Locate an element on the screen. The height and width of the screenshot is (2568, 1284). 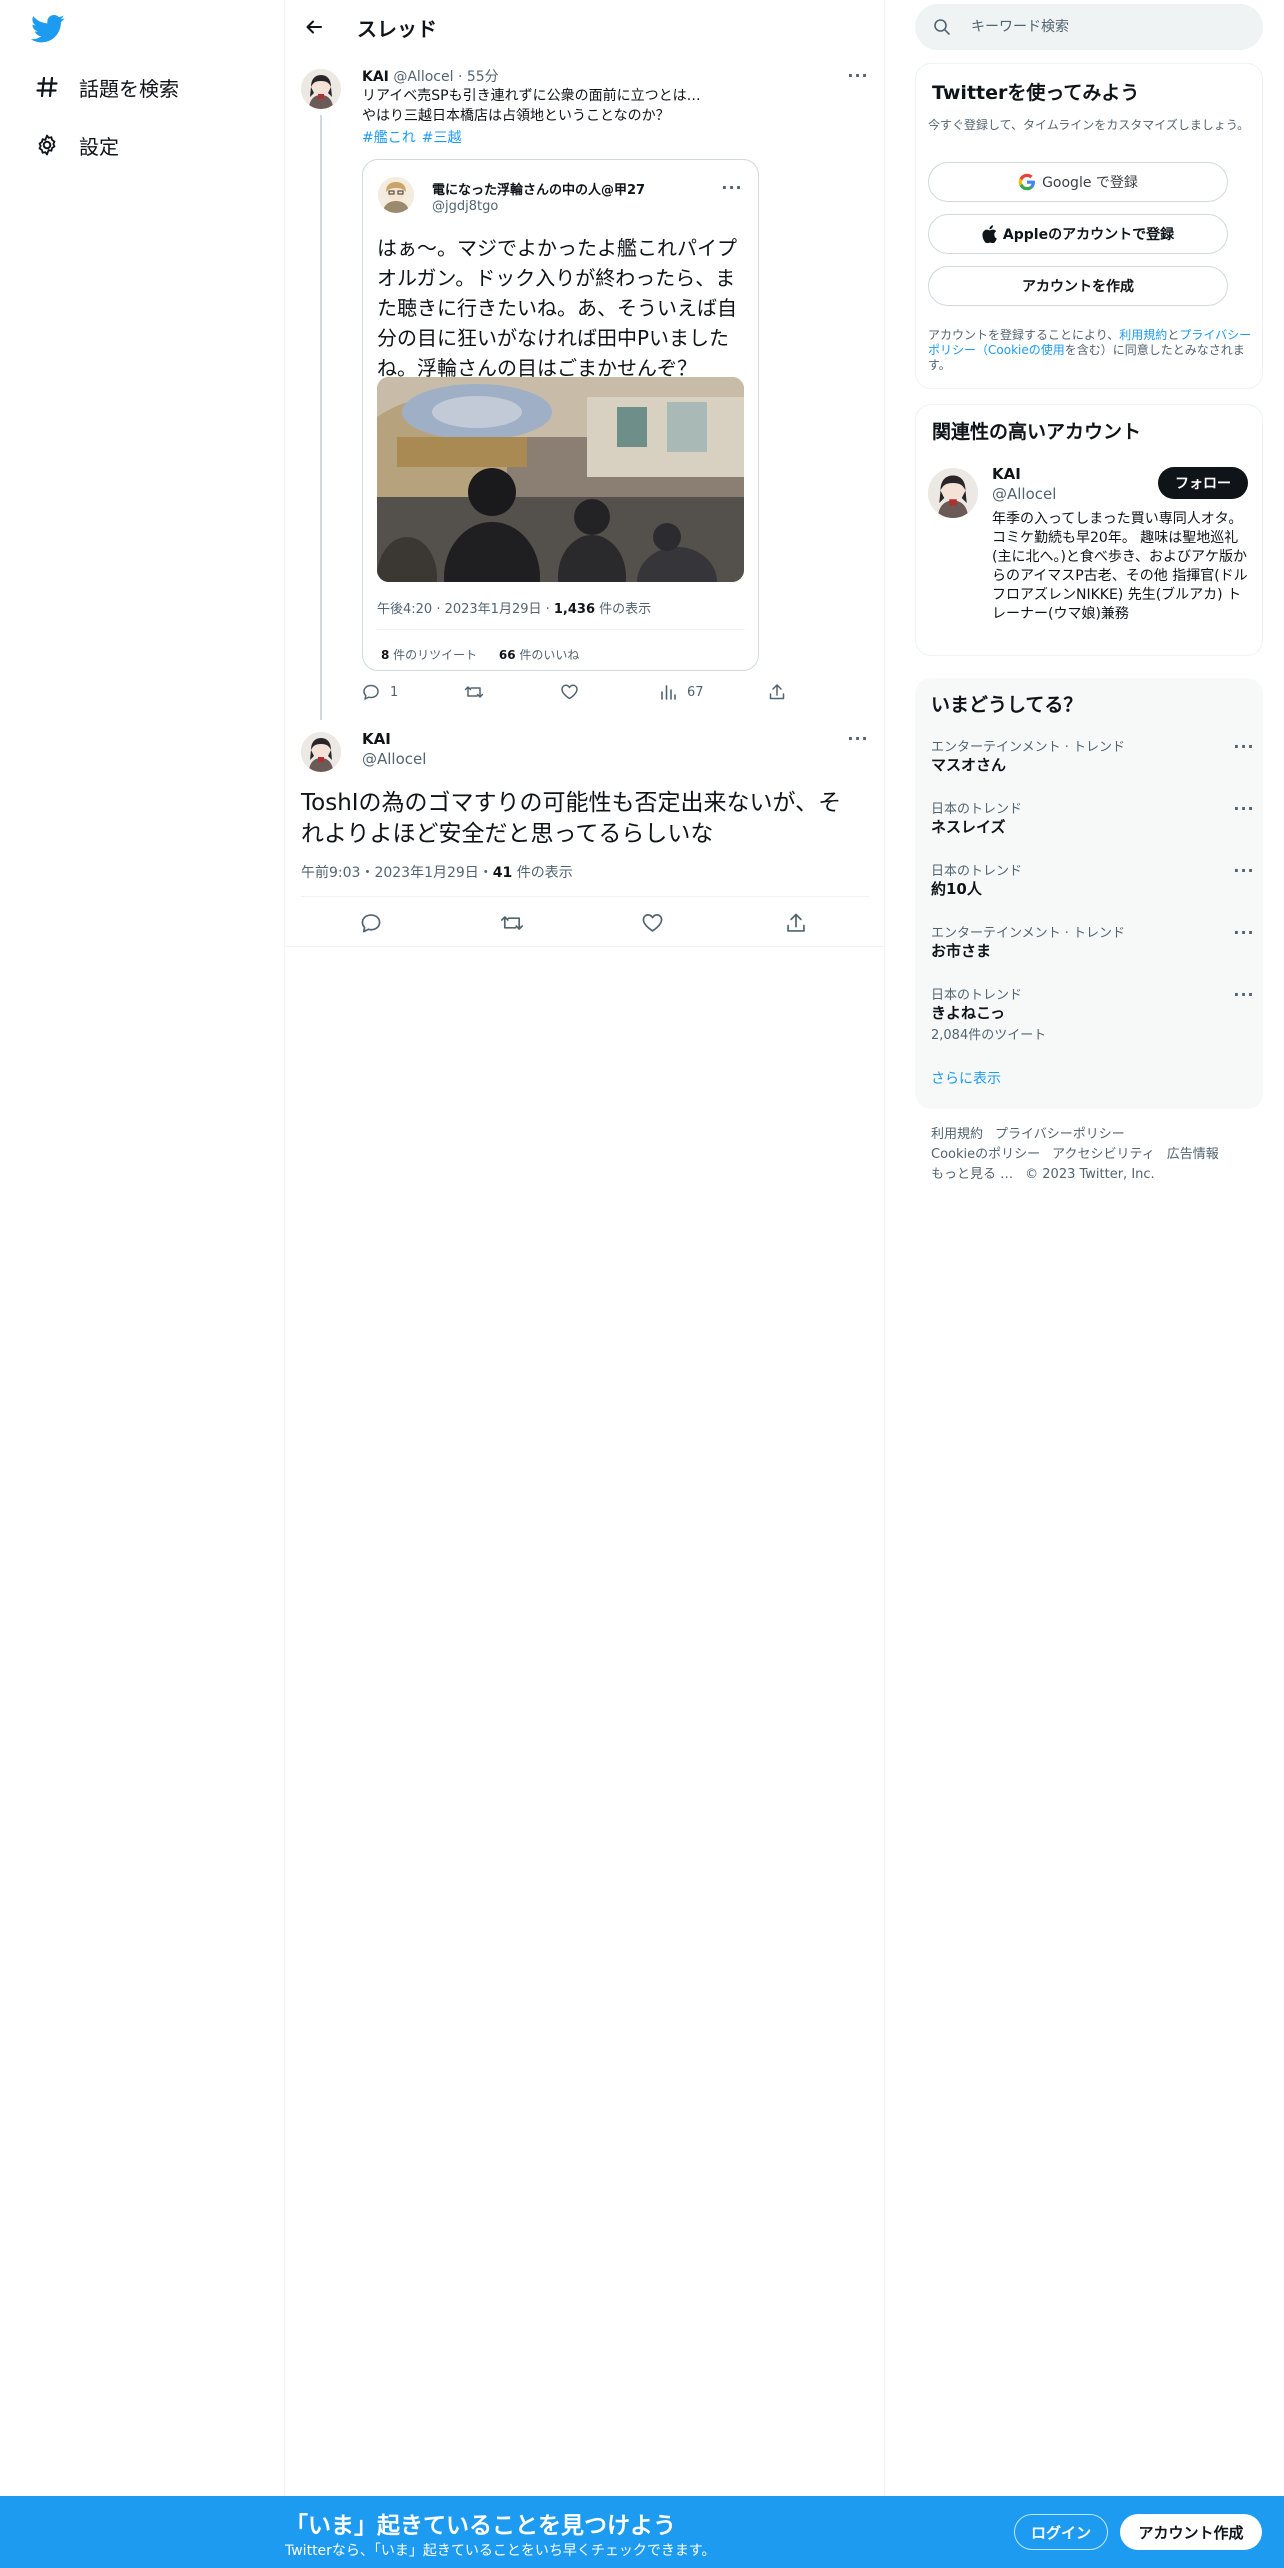
tweet-time: 午前9:03・2023年1月29日・ is located at coordinates (397, 873).